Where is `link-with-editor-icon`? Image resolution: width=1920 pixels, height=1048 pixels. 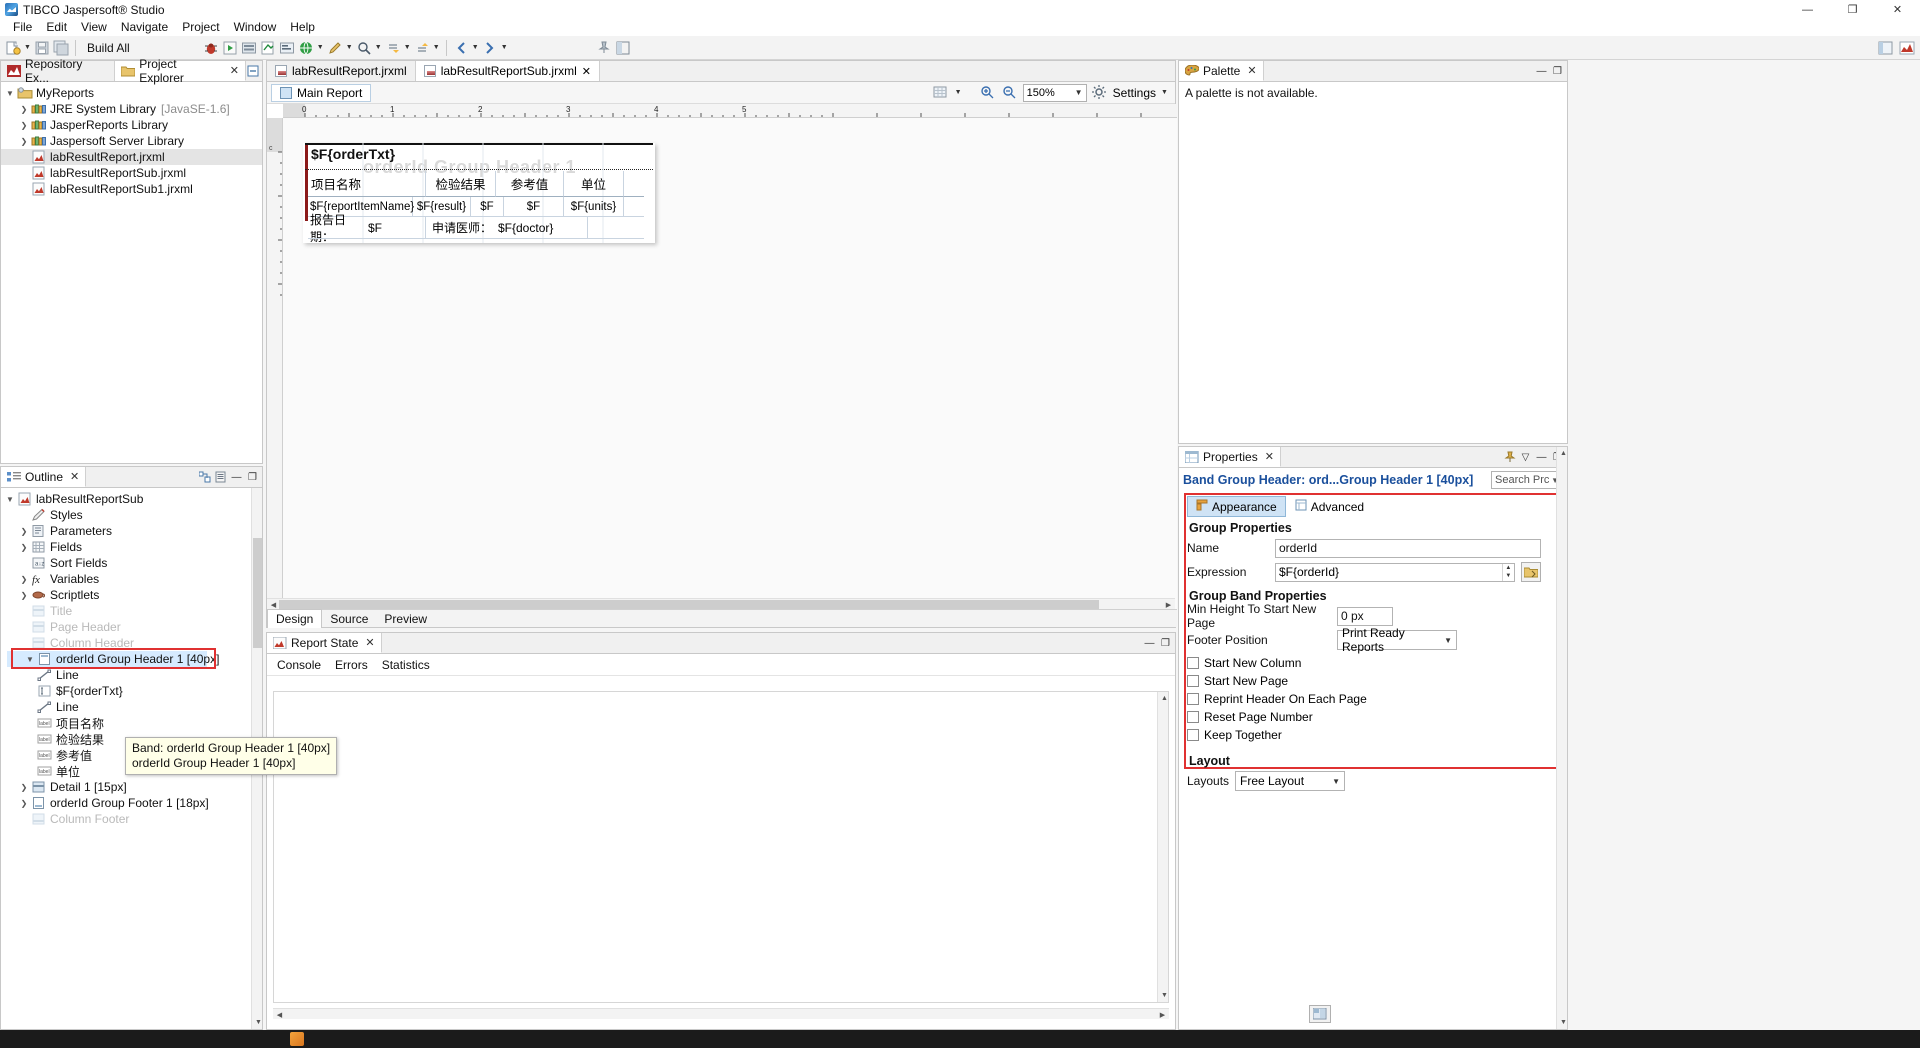
link-with-editor-icon is located at coordinates (204, 477).